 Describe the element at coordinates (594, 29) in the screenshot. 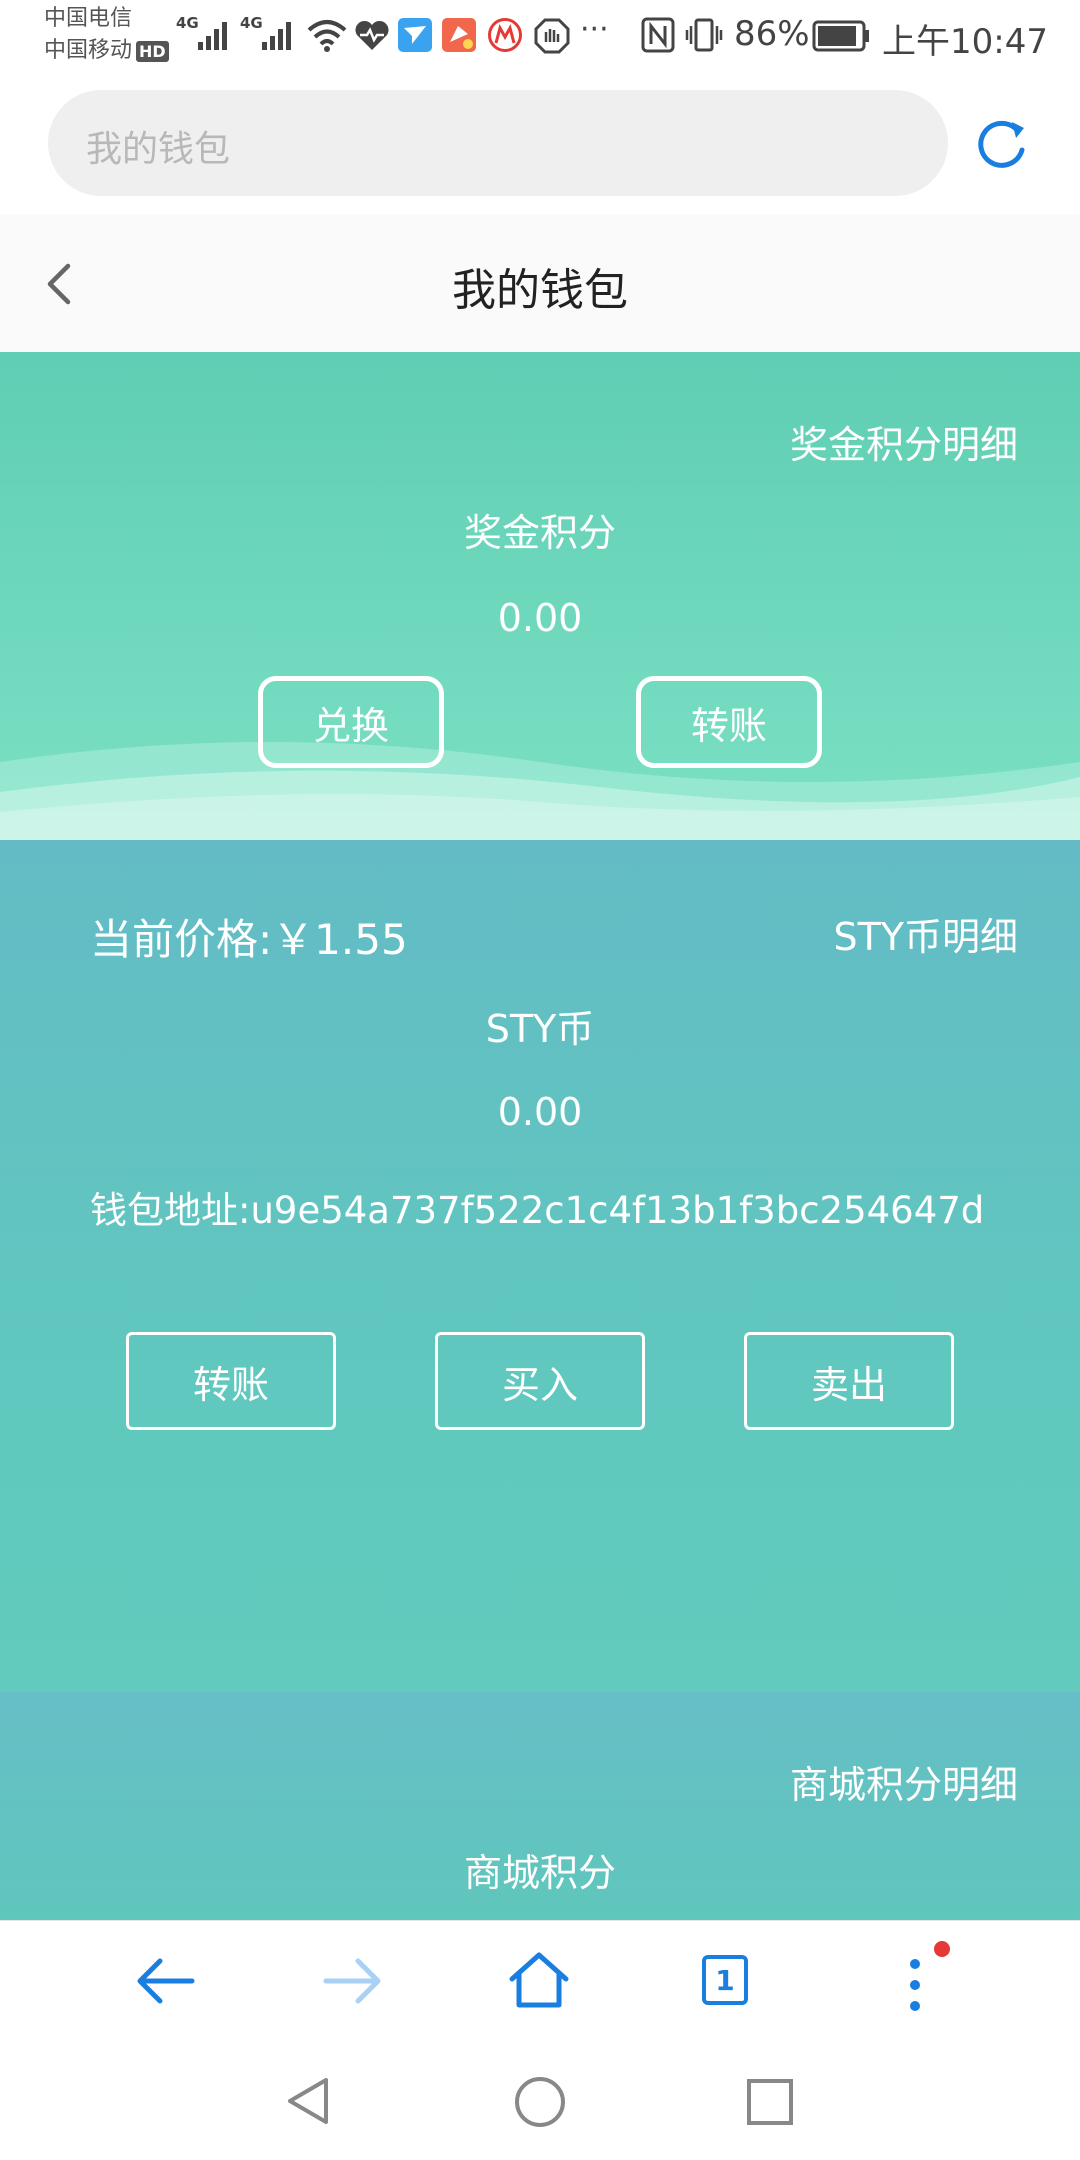

I see `more-notifications-icon: ···` at that location.